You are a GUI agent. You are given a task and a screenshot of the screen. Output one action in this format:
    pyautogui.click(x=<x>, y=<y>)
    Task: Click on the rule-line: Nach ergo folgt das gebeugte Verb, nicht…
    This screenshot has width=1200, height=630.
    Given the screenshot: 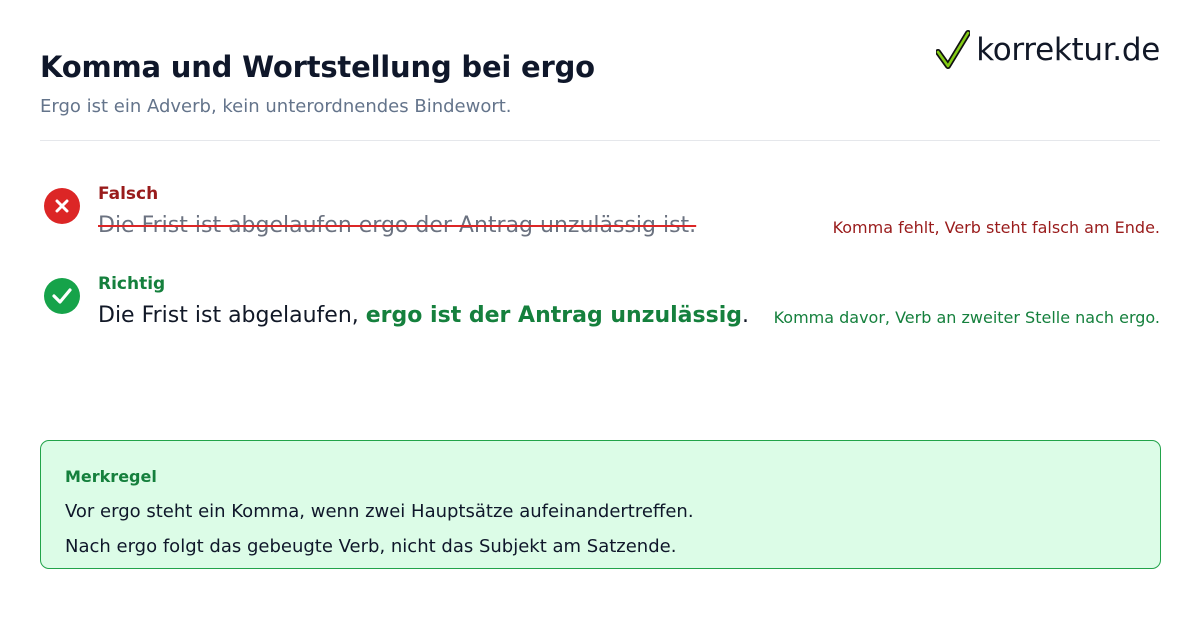 What is the action you would take?
    pyautogui.click(x=371, y=546)
    